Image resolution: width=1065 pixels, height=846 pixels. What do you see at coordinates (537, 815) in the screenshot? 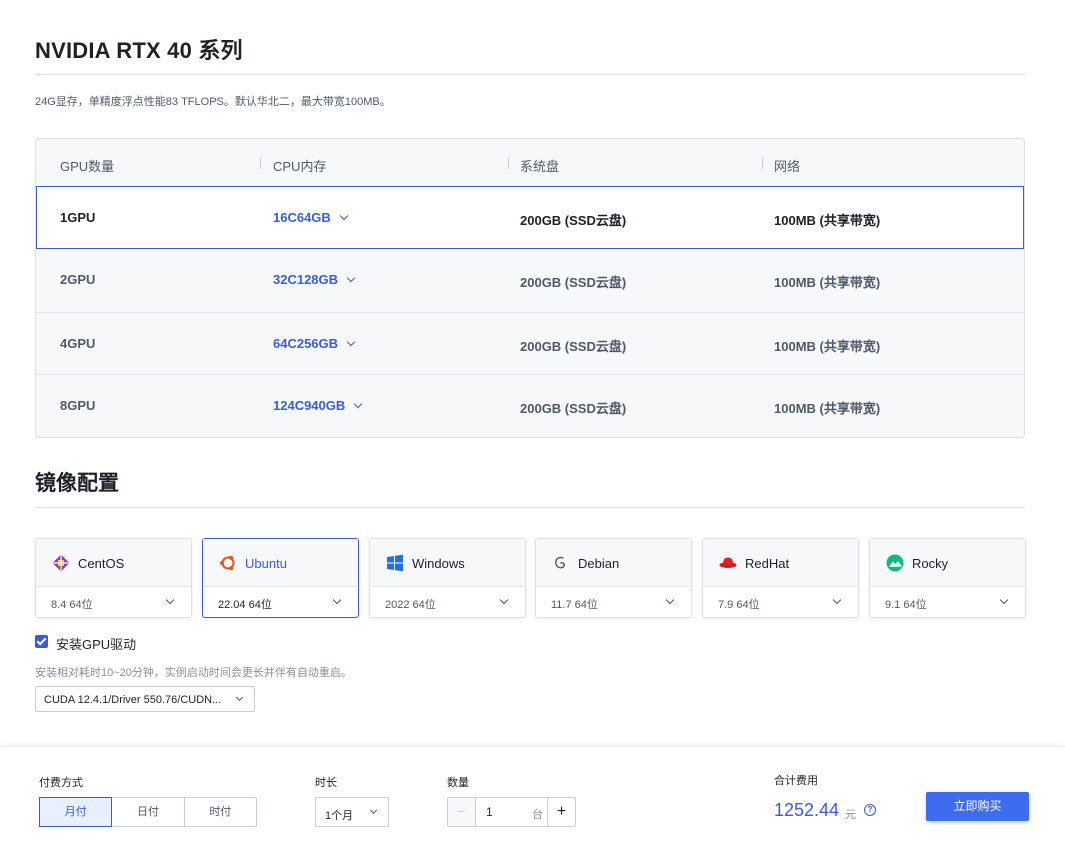
I see `quantity-unit: 台` at bounding box center [537, 815].